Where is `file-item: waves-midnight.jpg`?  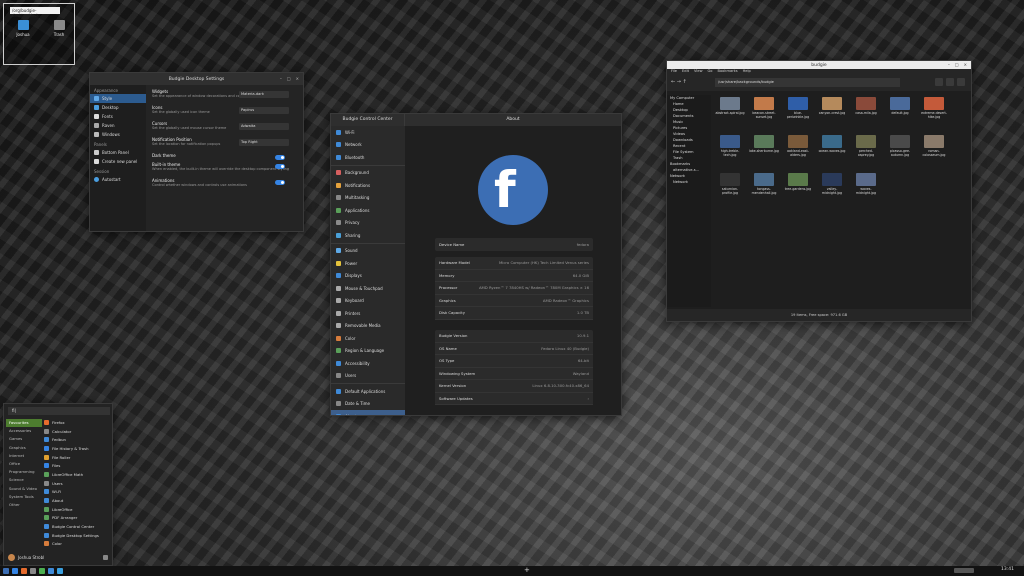 file-item: waves-midnight.jpg is located at coordinates (866, 184).